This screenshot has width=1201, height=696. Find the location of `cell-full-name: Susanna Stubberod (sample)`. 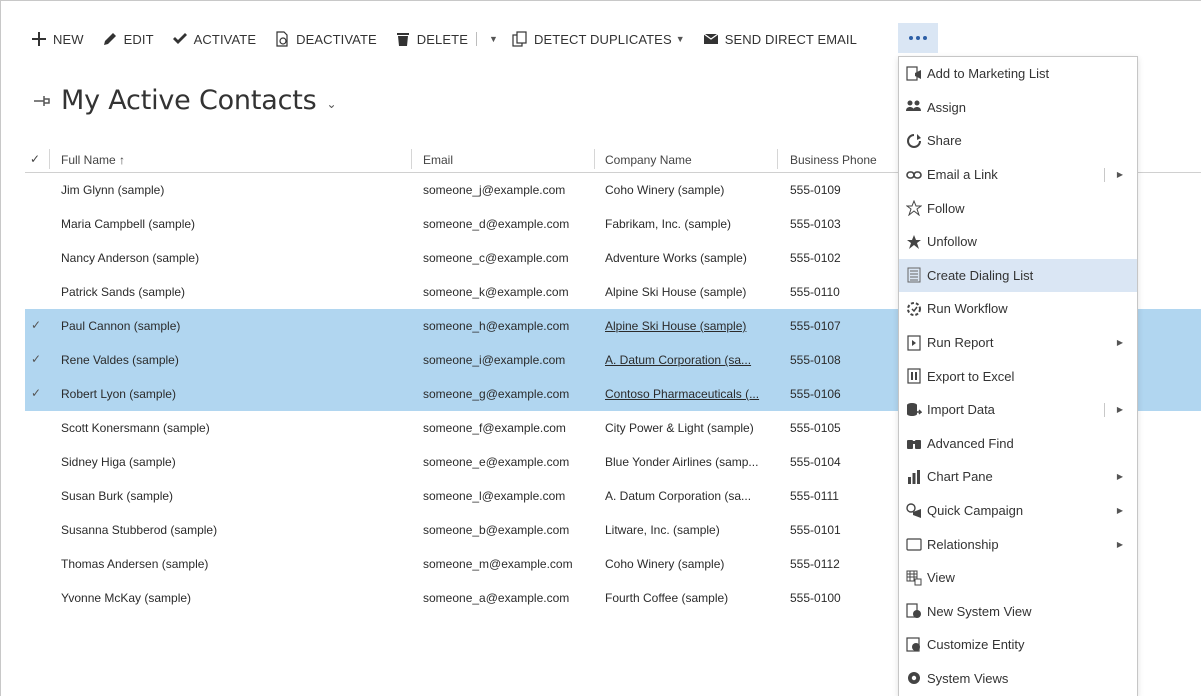

cell-full-name: Susanna Stubberod (sample) is located at coordinates (236, 530).